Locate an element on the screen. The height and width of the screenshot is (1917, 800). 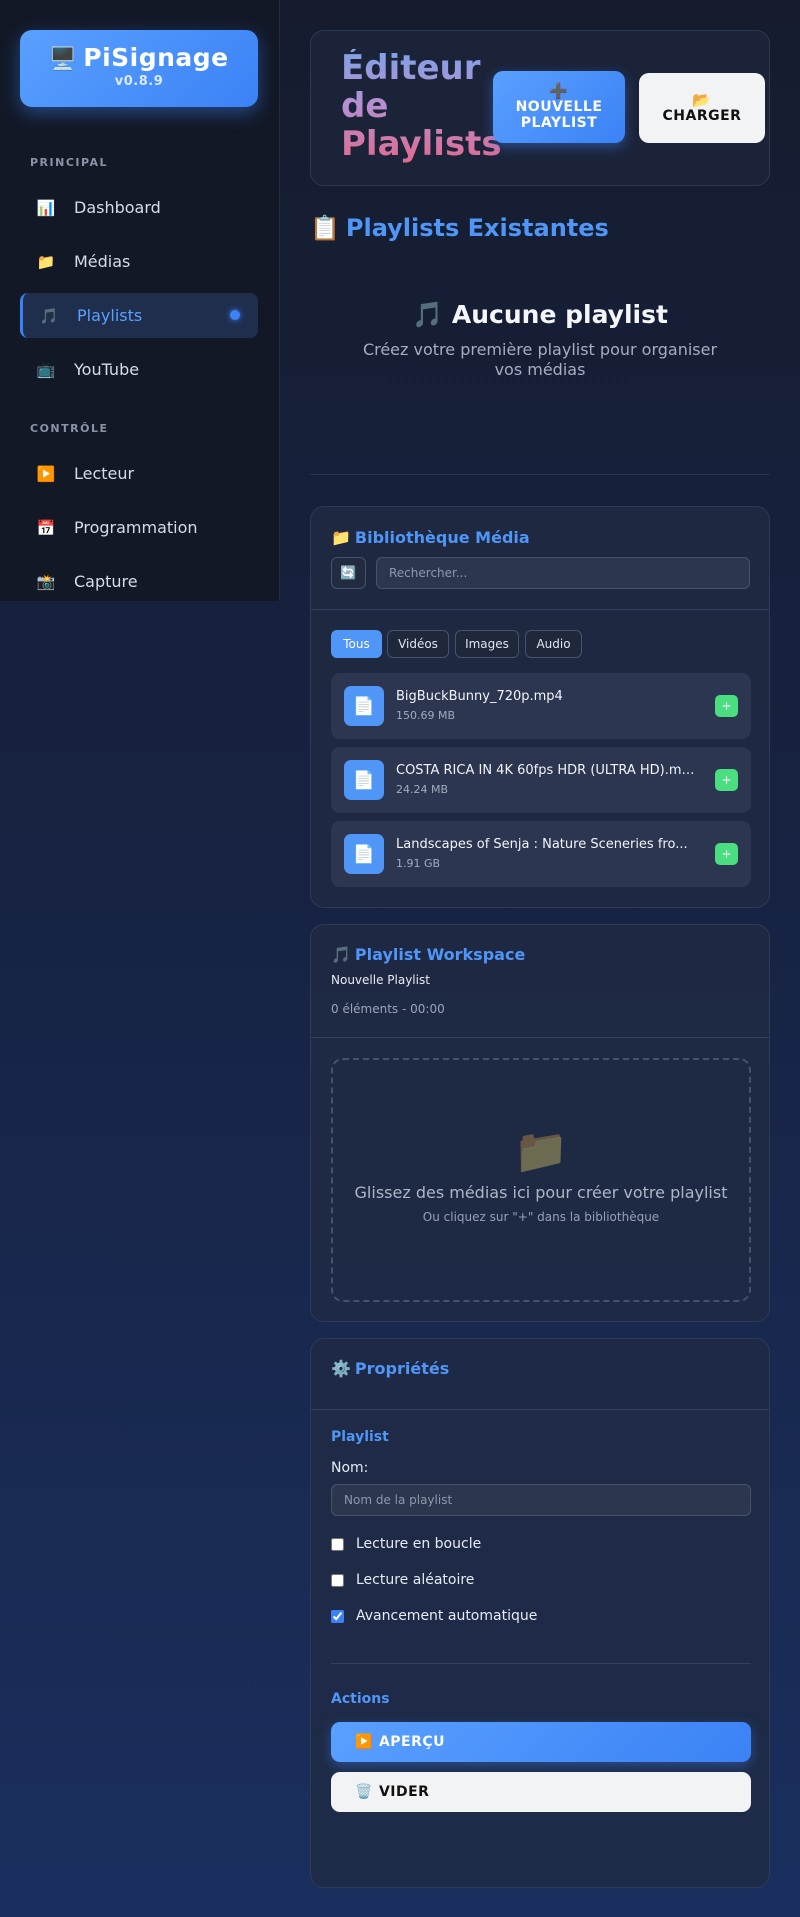
option-auto-advance: Avancement automatique is located at coordinates (434, 1616).